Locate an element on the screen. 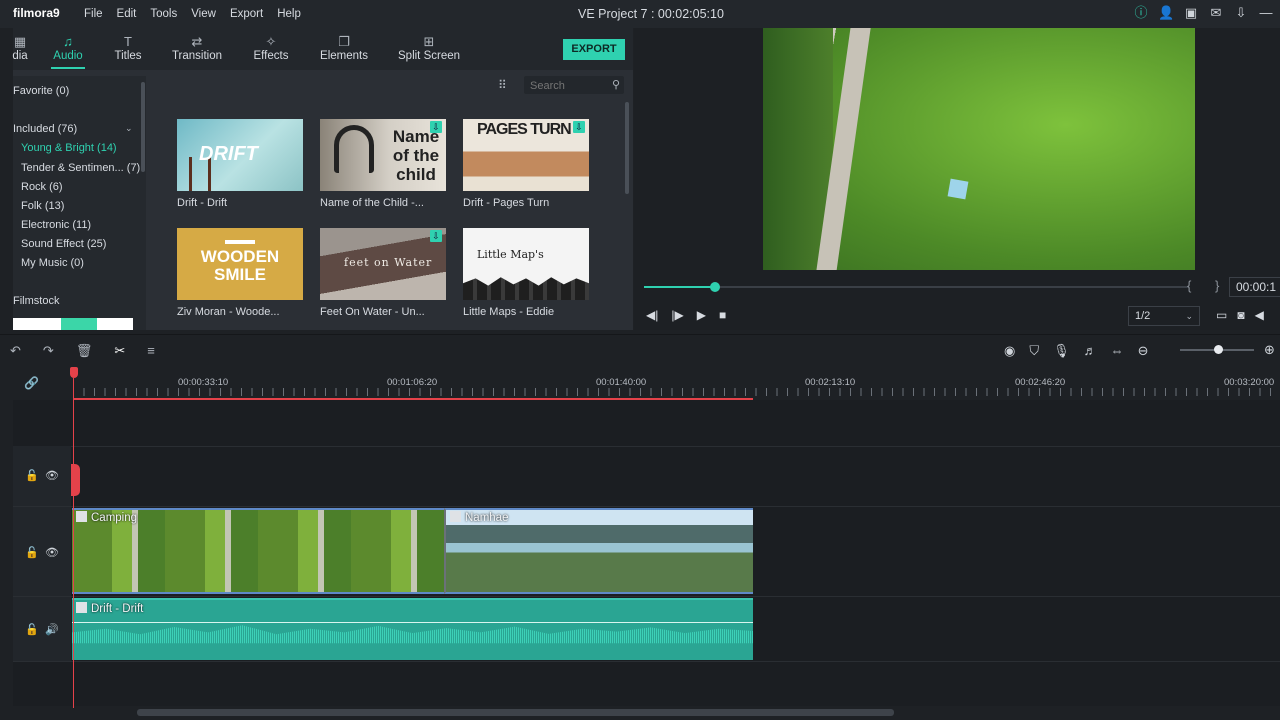 Image resolution: width=1280 pixels, height=720 pixels. audio-card-drift: DRIFT Drift - Drift is located at coordinates (240, 164).